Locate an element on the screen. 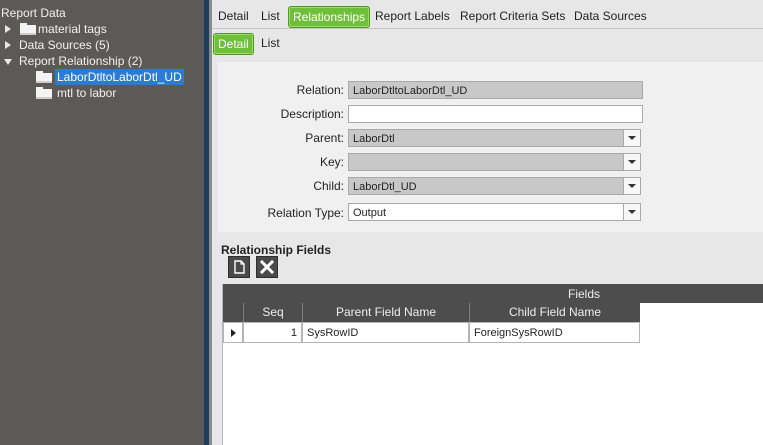 This screenshot has width=763, height=445. grid-band-title: Fields is located at coordinates (584, 294).